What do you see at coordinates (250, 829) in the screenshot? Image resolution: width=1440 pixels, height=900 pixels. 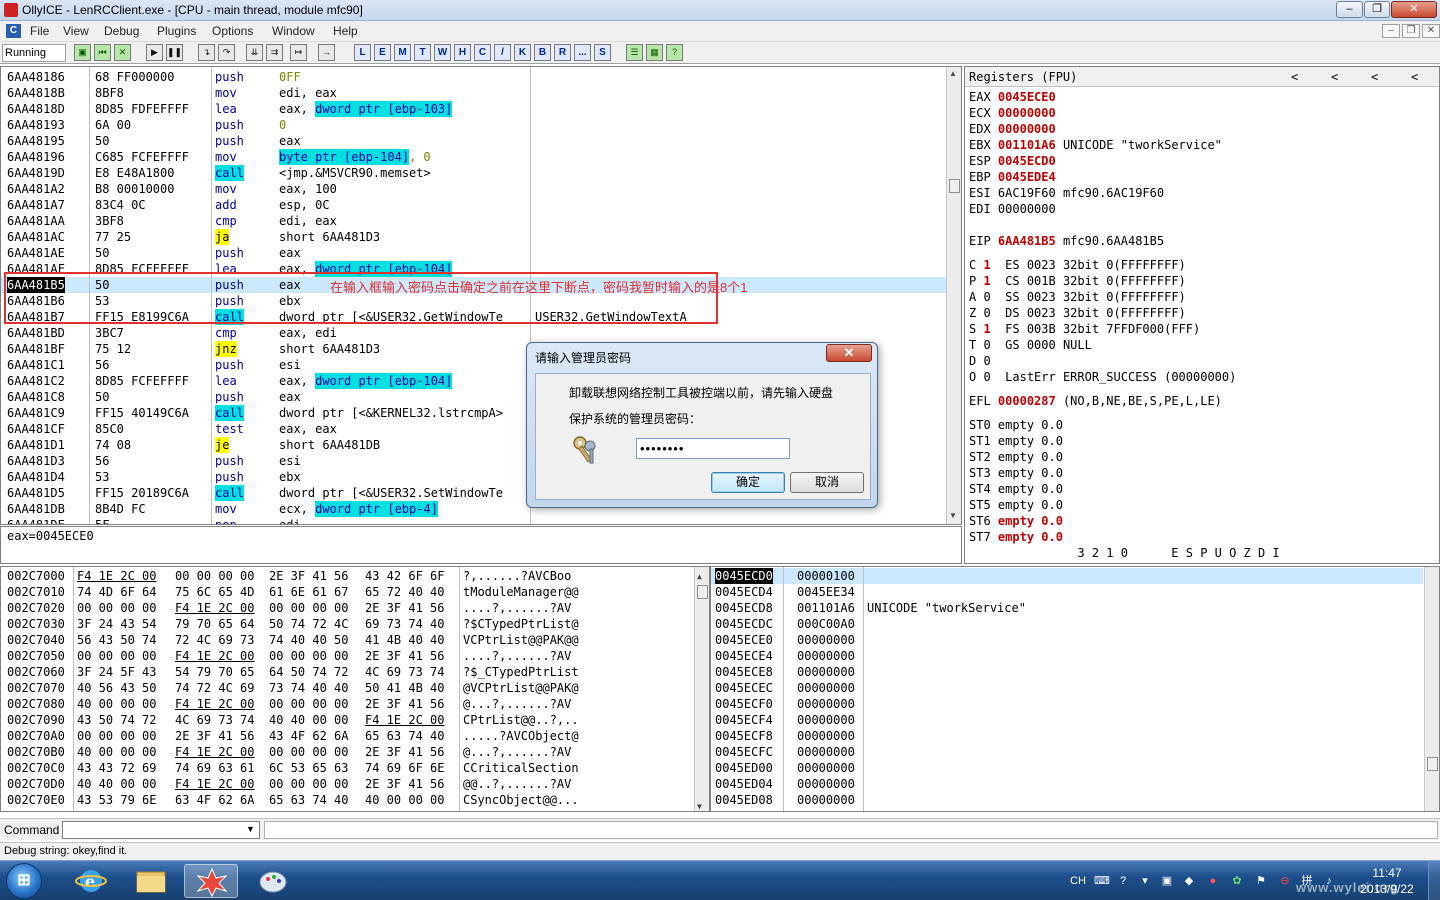 I see `chevron-down-icon: ▼` at bounding box center [250, 829].